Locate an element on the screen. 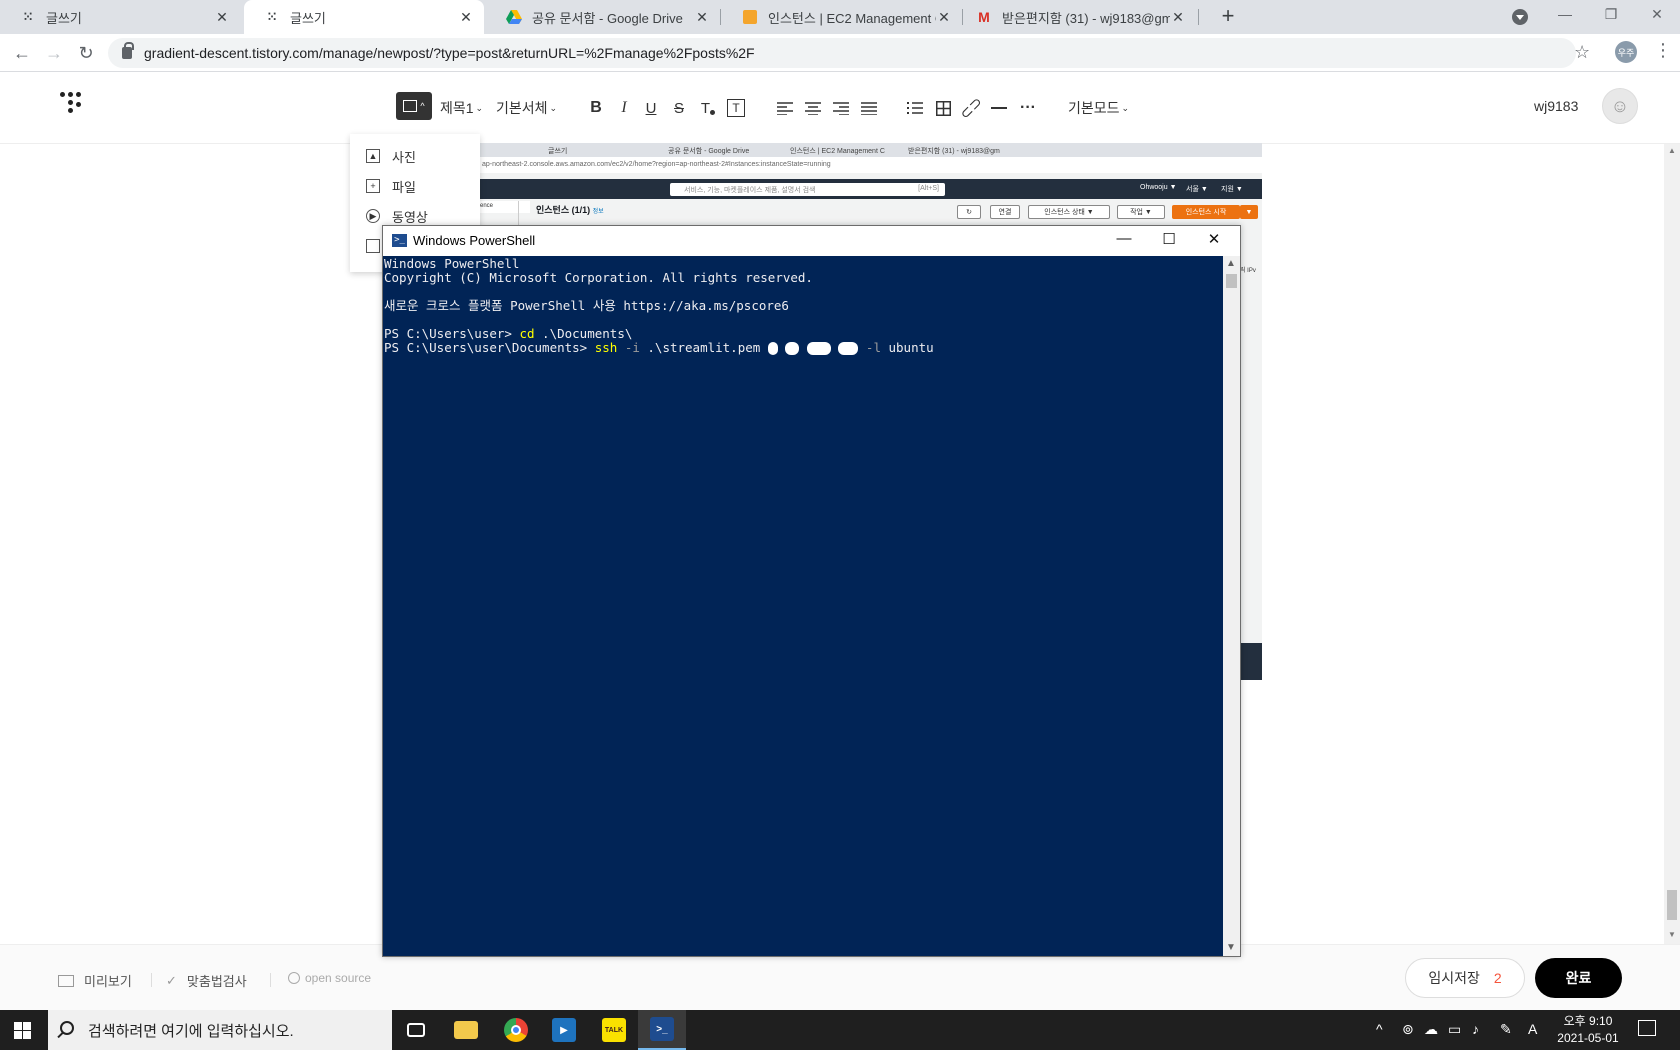 This screenshot has width=1680, height=1050. browser-tab-3: 공유 문서함 - Google Drive ✕ is located at coordinates (603, 17).